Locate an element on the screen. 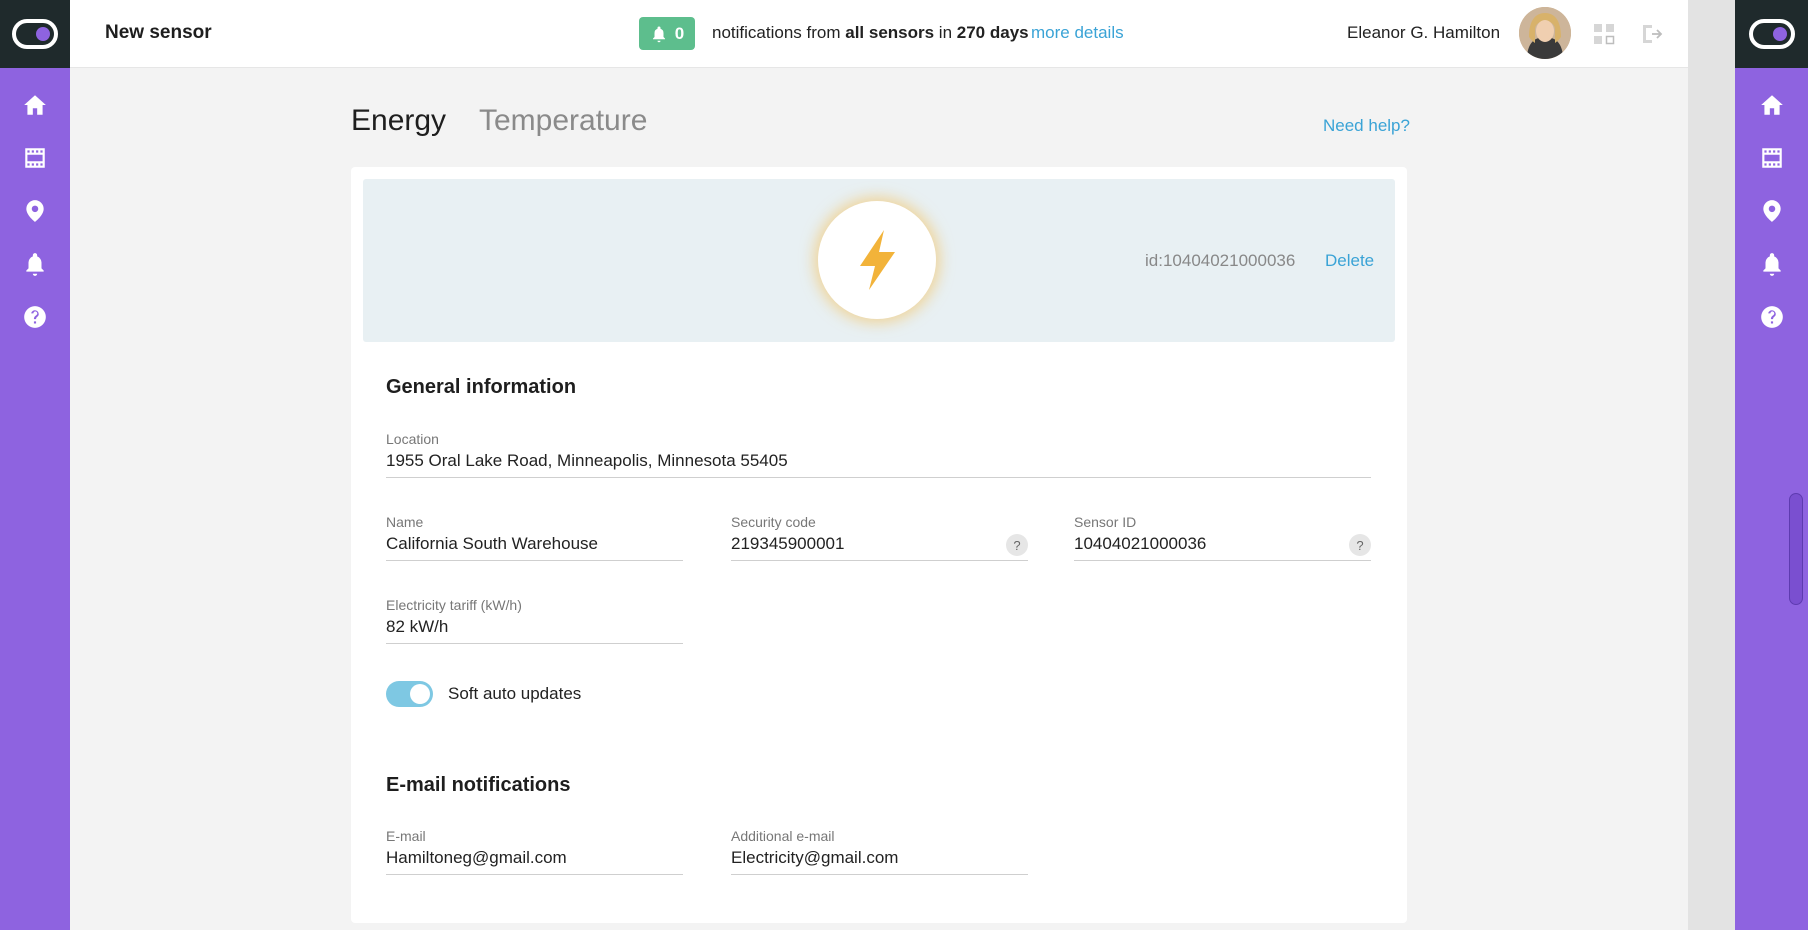 The width and height of the screenshot is (1808, 930). logout-icon is located at coordinates (1652, 34).